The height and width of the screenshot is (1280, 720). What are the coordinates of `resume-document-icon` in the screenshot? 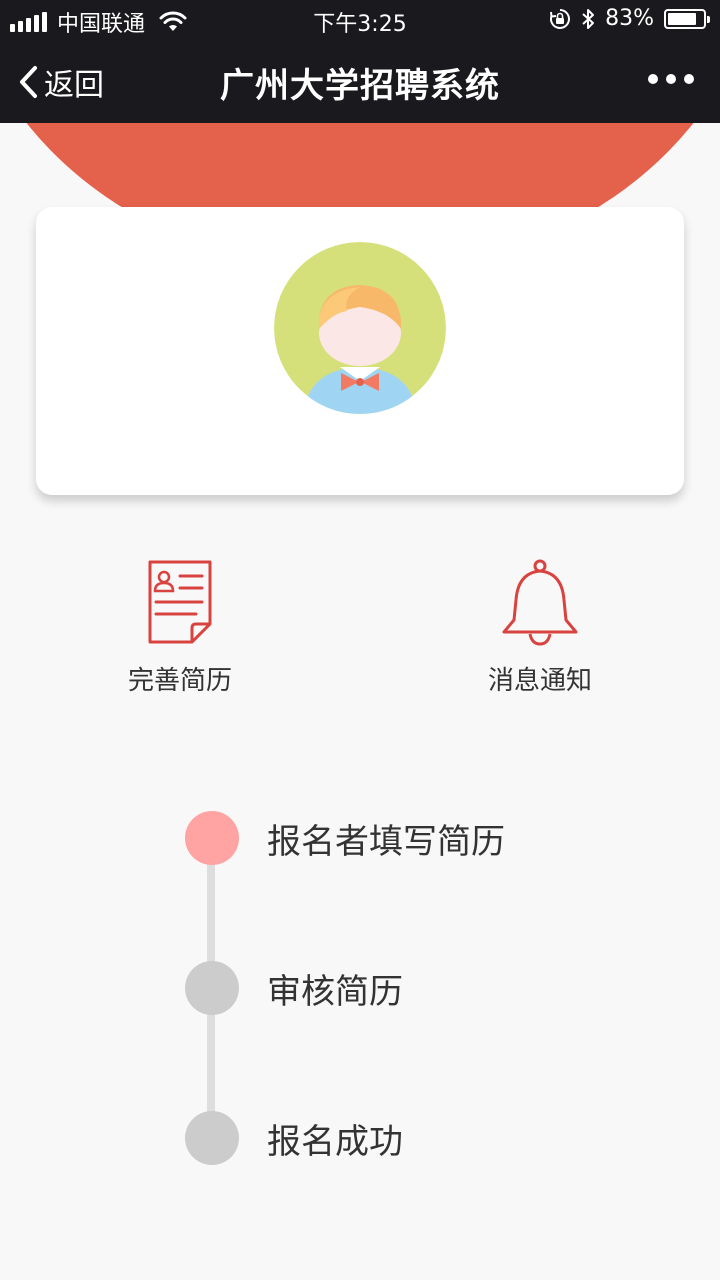 It's located at (180, 602).